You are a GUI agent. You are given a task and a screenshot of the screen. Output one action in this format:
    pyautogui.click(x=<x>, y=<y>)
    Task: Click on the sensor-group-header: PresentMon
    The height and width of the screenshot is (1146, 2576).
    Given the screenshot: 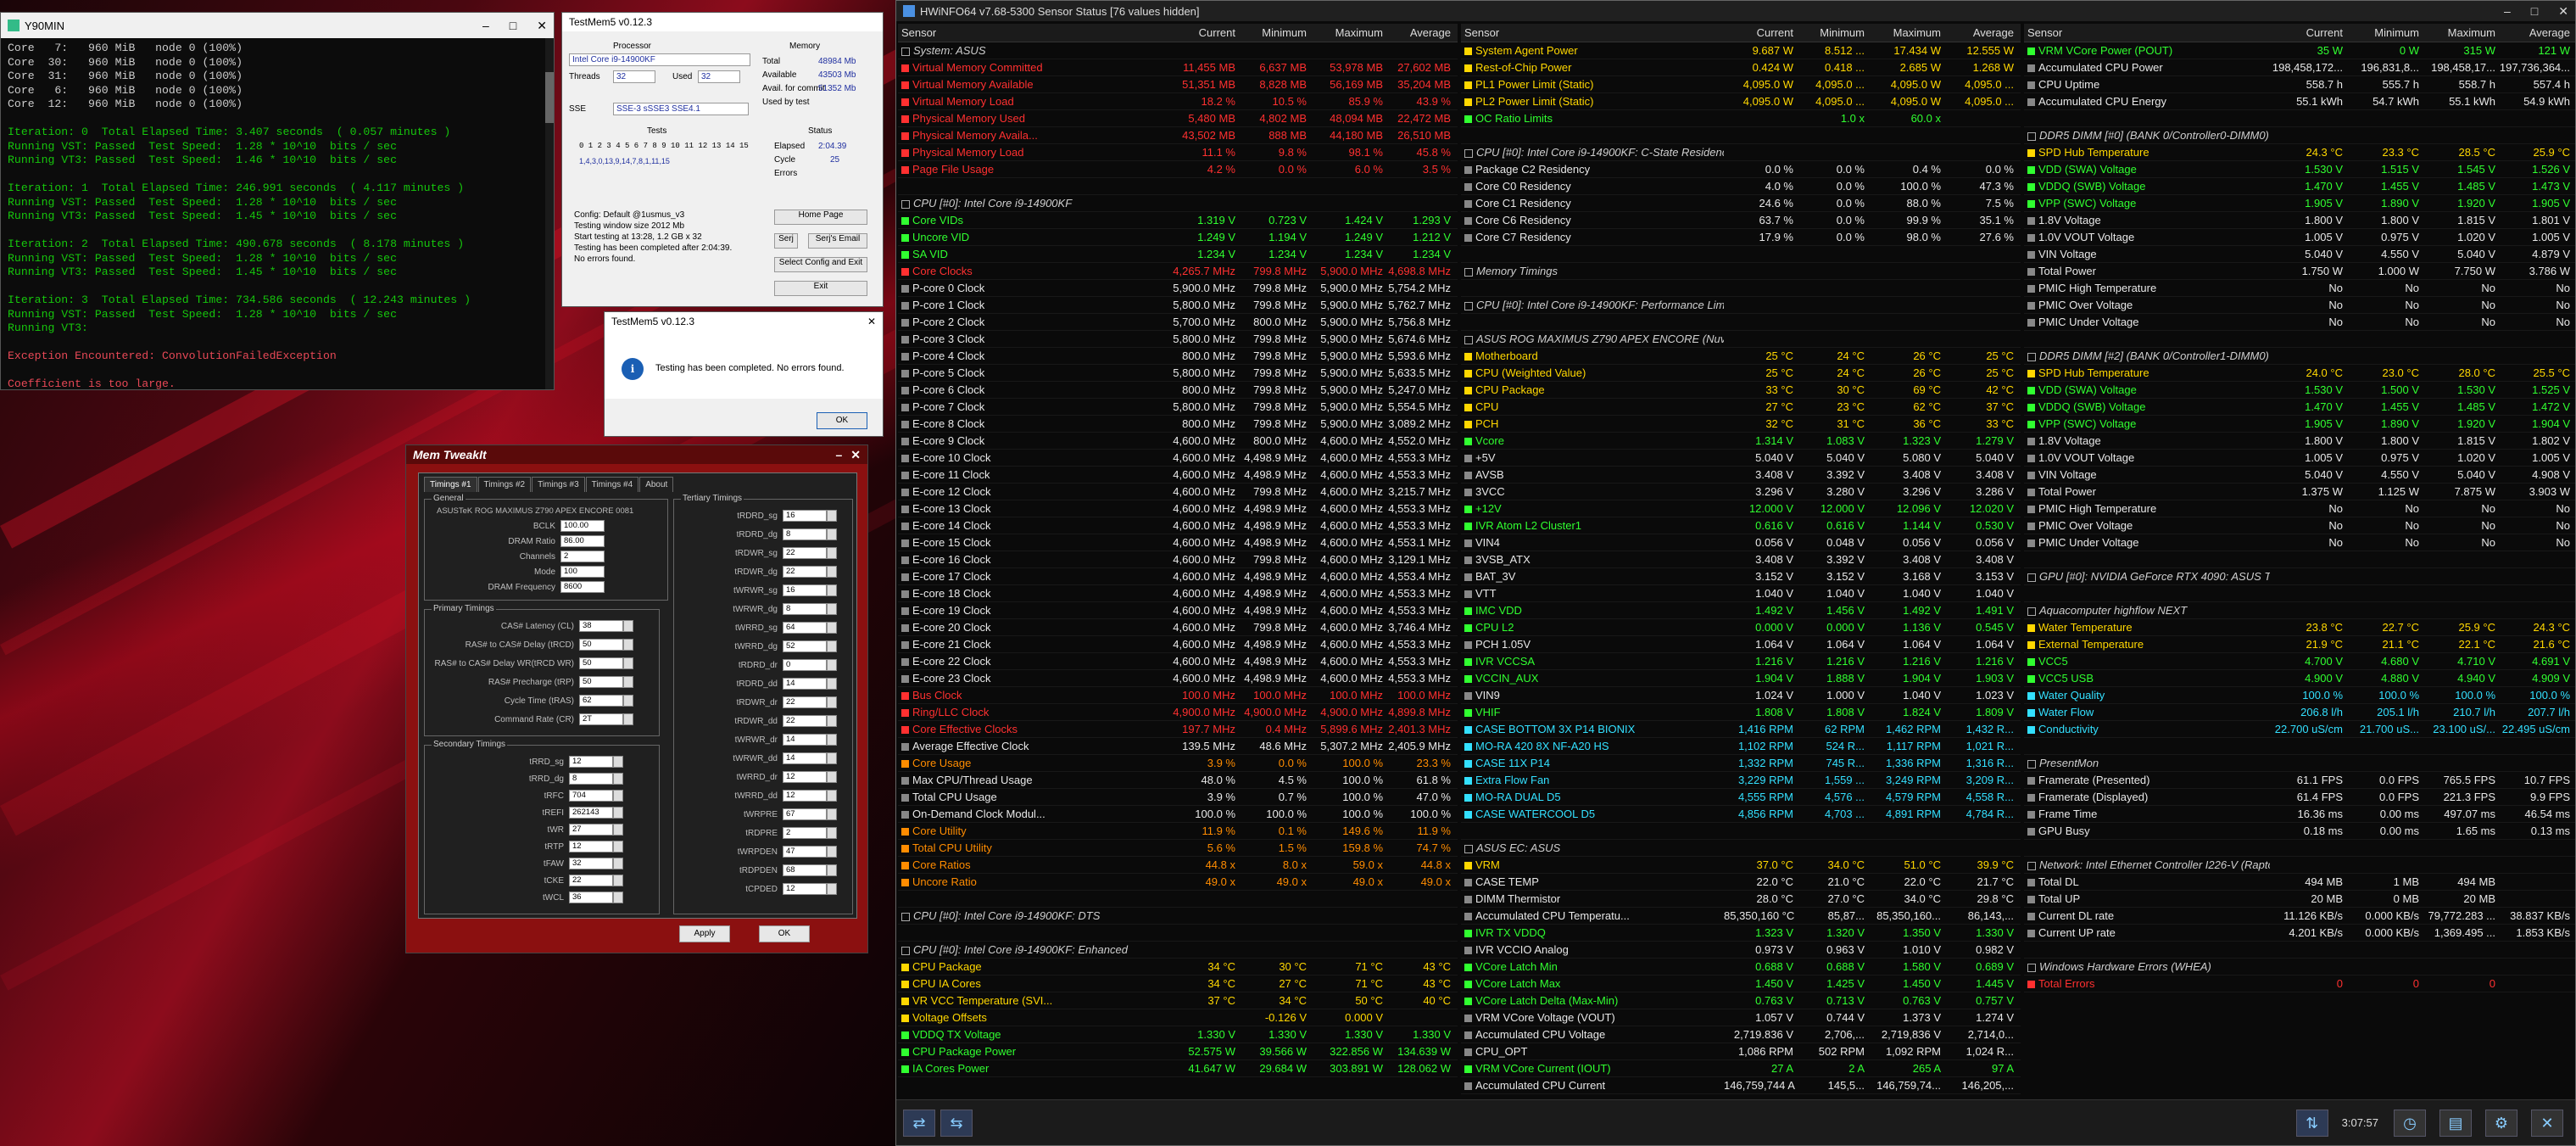 What is the action you would take?
    pyautogui.click(x=2299, y=763)
    